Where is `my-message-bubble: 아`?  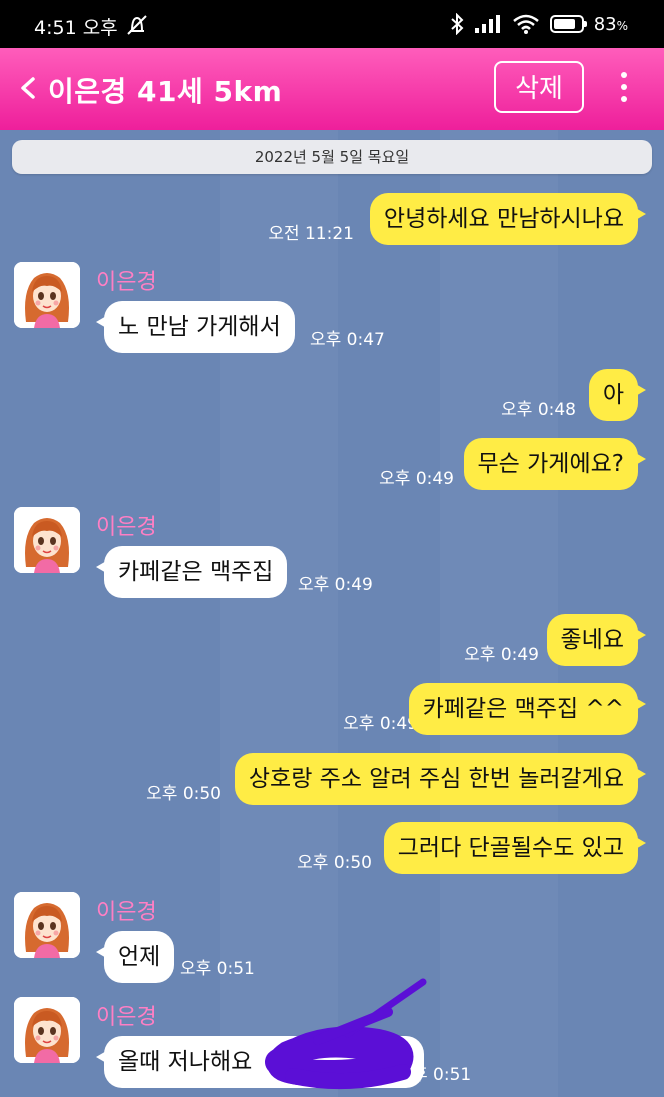 my-message-bubble: 아 is located at coordinates (617, 395).